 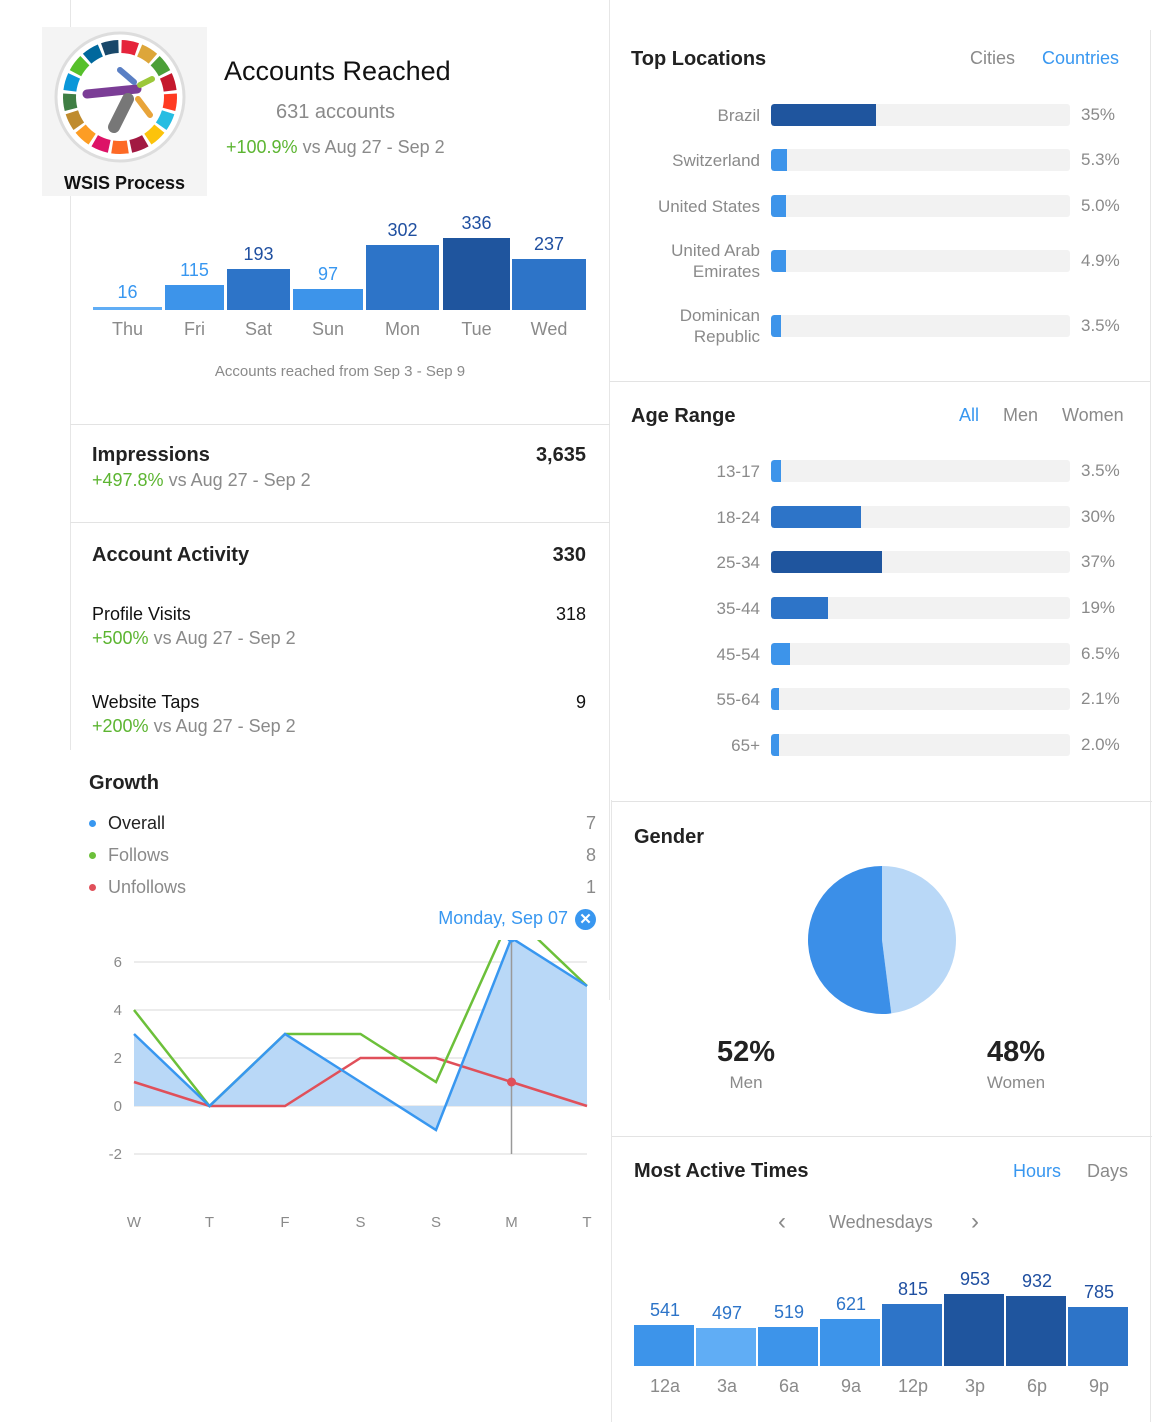 What do you see at coordinates (580, 702) in the screenshot?
I see `website-taps-value: 9` at bounding box center [580, 702].